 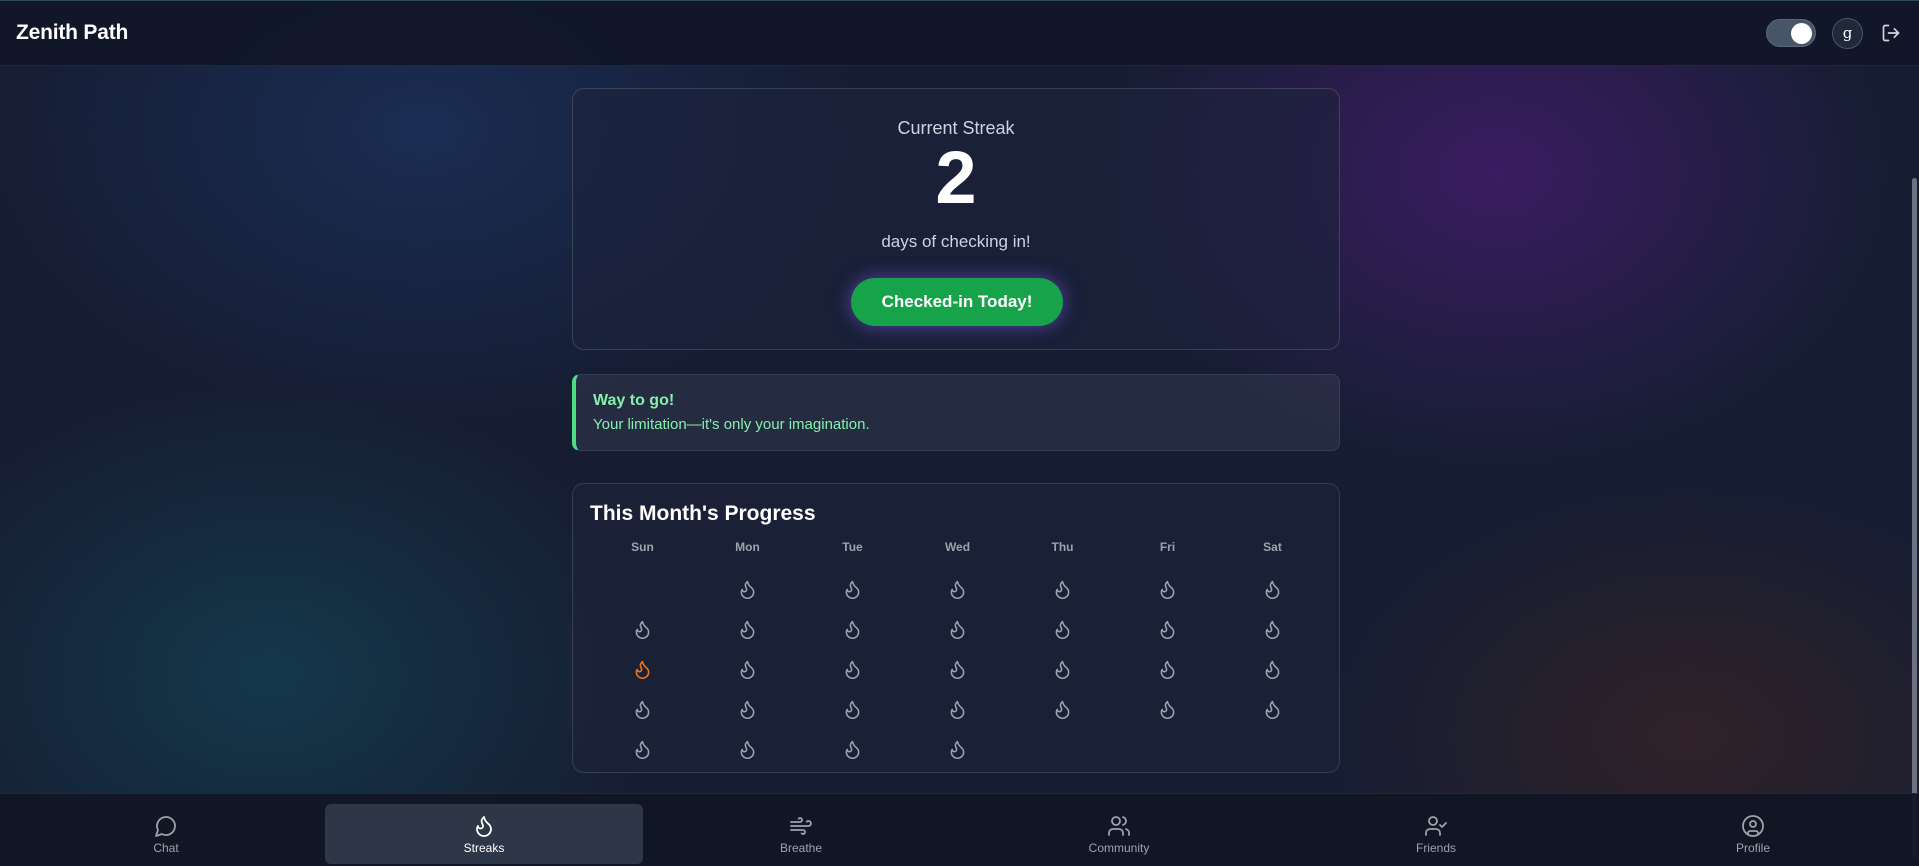 I want to click on nav-chat: Chat, so click(x=166, y=834).